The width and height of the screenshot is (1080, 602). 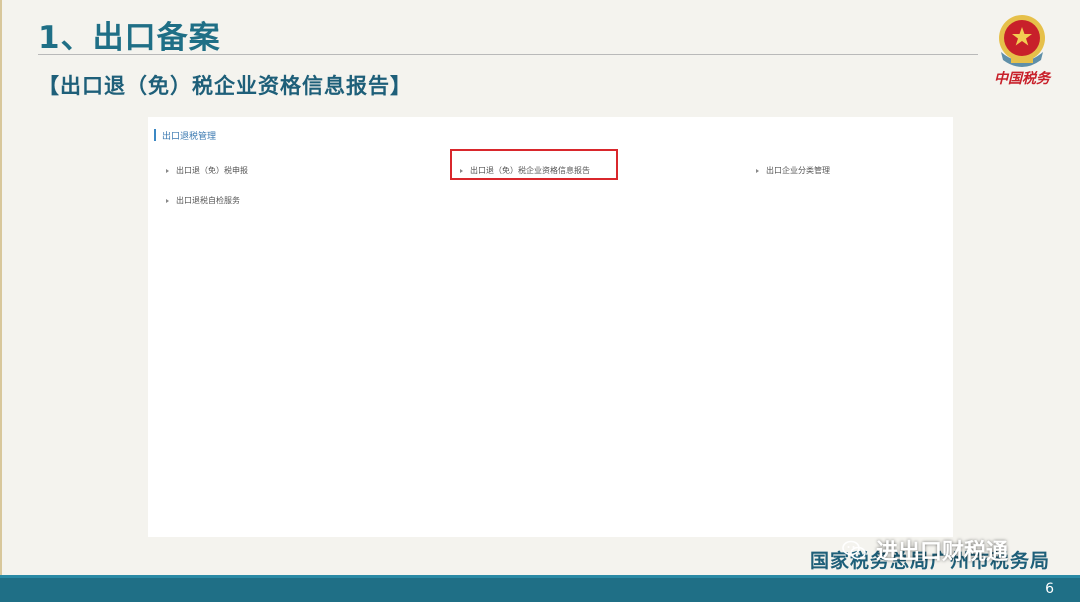 I want to click on footer-bar: 6, so click(x=540, y=588).